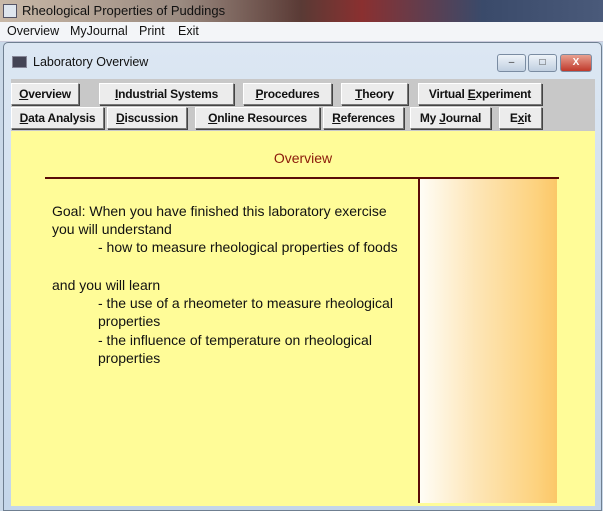 This screenshot has height=511, width=603. What do you see at coordinates (576, 63) in the screenshot?
I see `close-button: X` at bounding box center [576, 63].